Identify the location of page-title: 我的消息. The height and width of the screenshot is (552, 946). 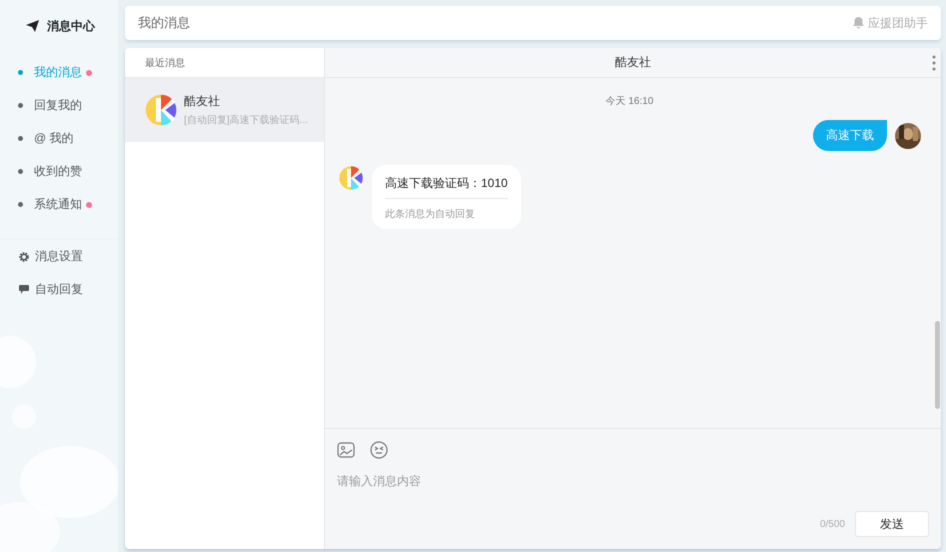
(164, 23).